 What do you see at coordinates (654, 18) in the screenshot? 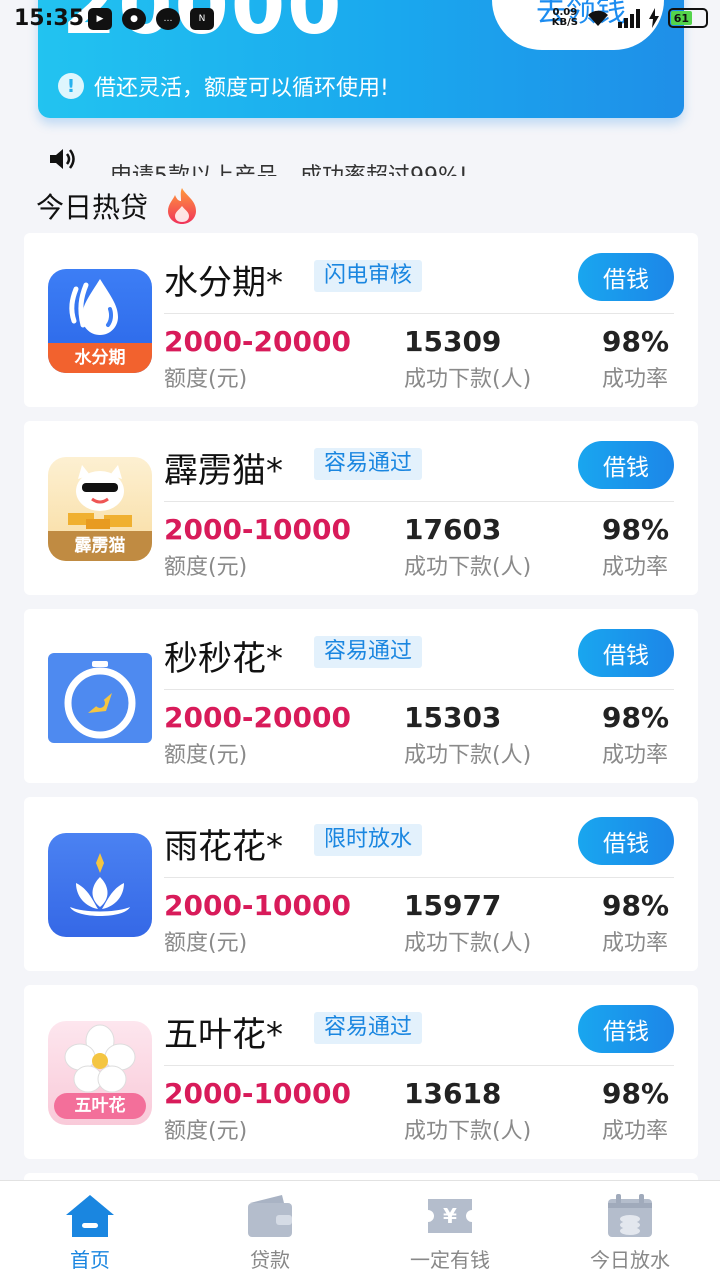
I see `charging-icon` at bounding box center [654, 18].